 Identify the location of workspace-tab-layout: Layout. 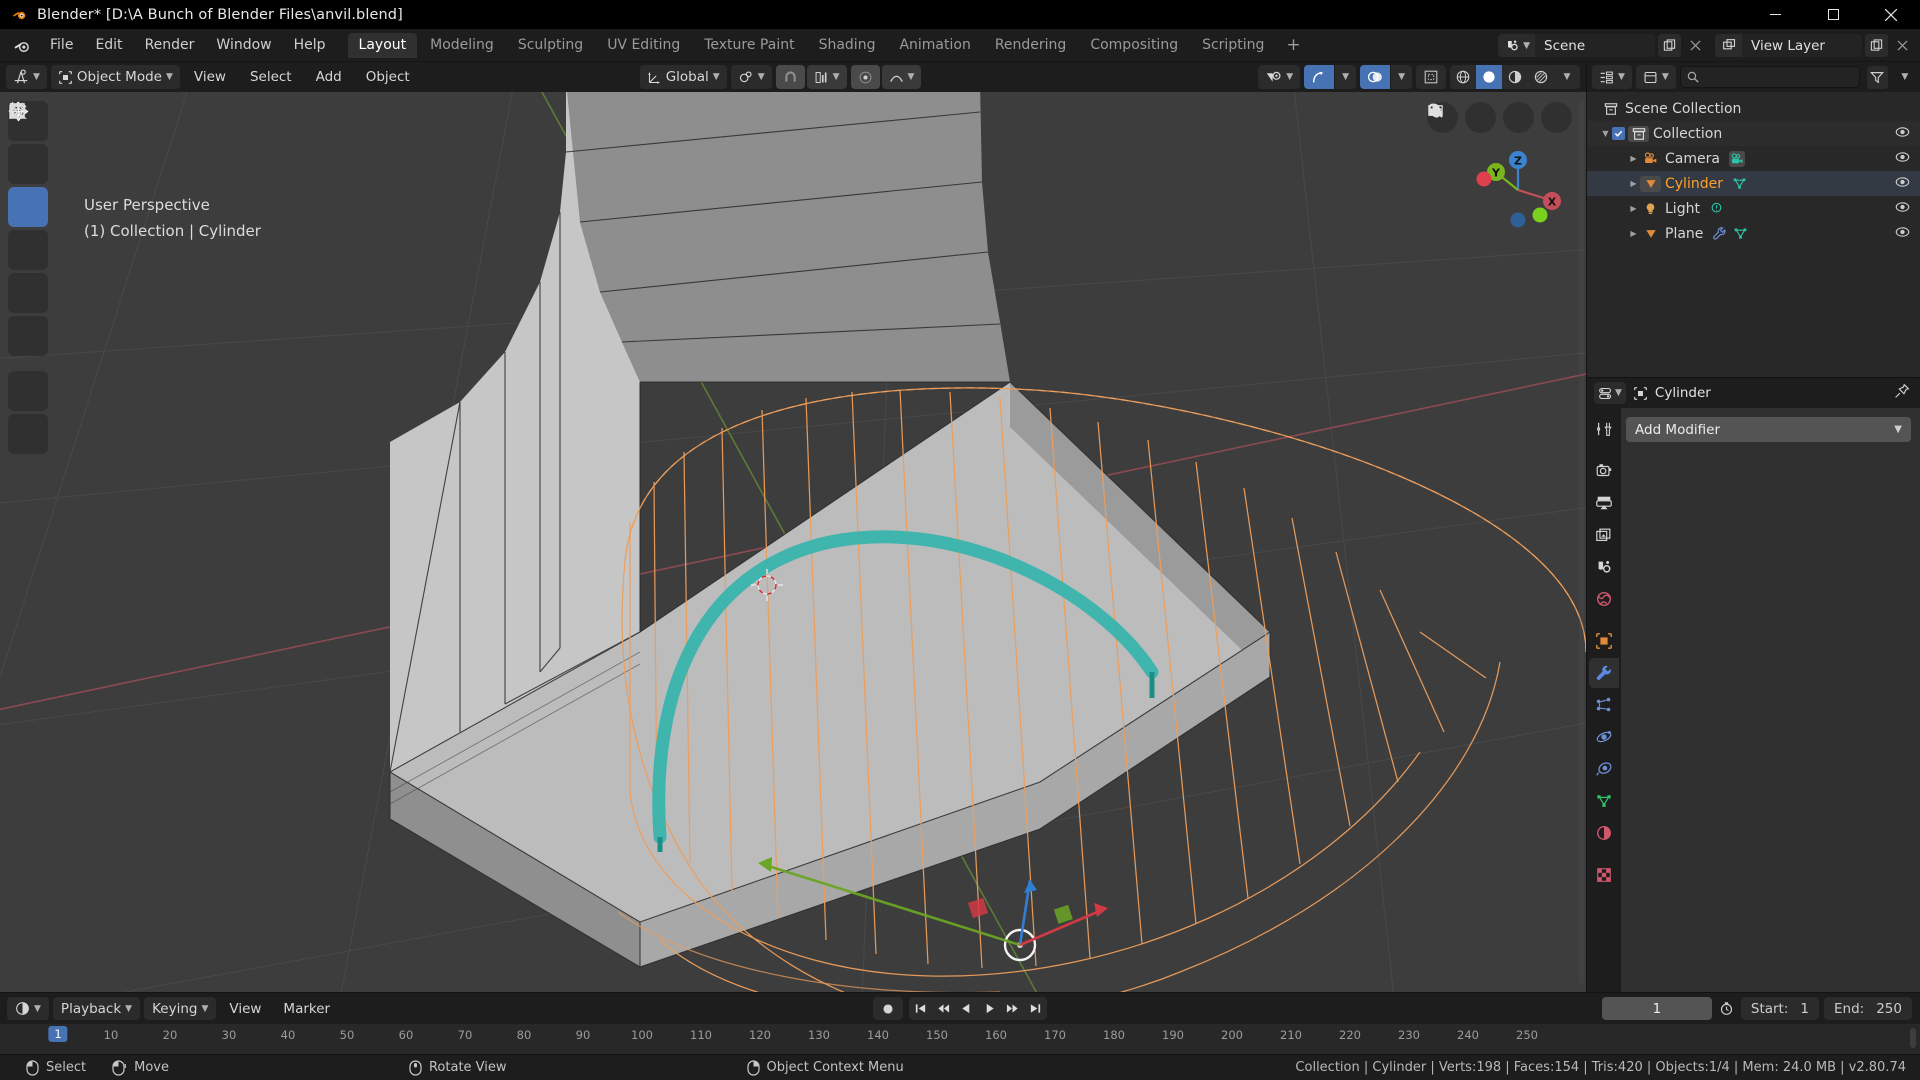
(382, 45).